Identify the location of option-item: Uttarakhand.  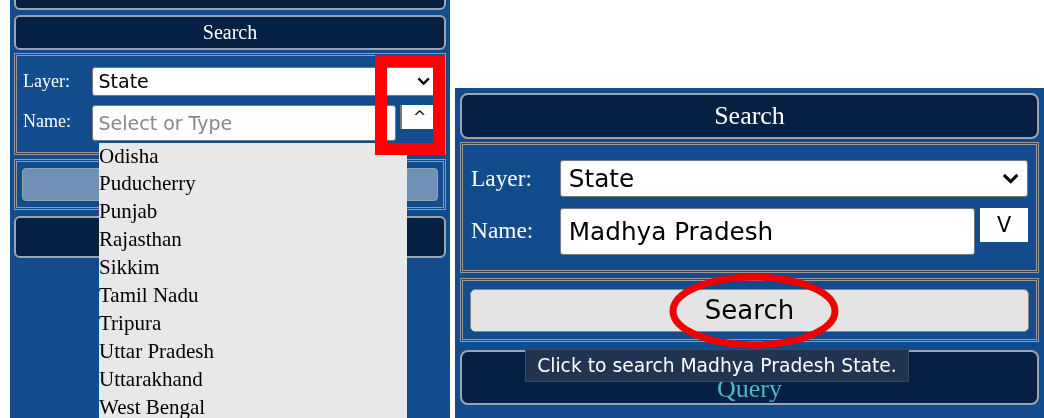
(253, 379).